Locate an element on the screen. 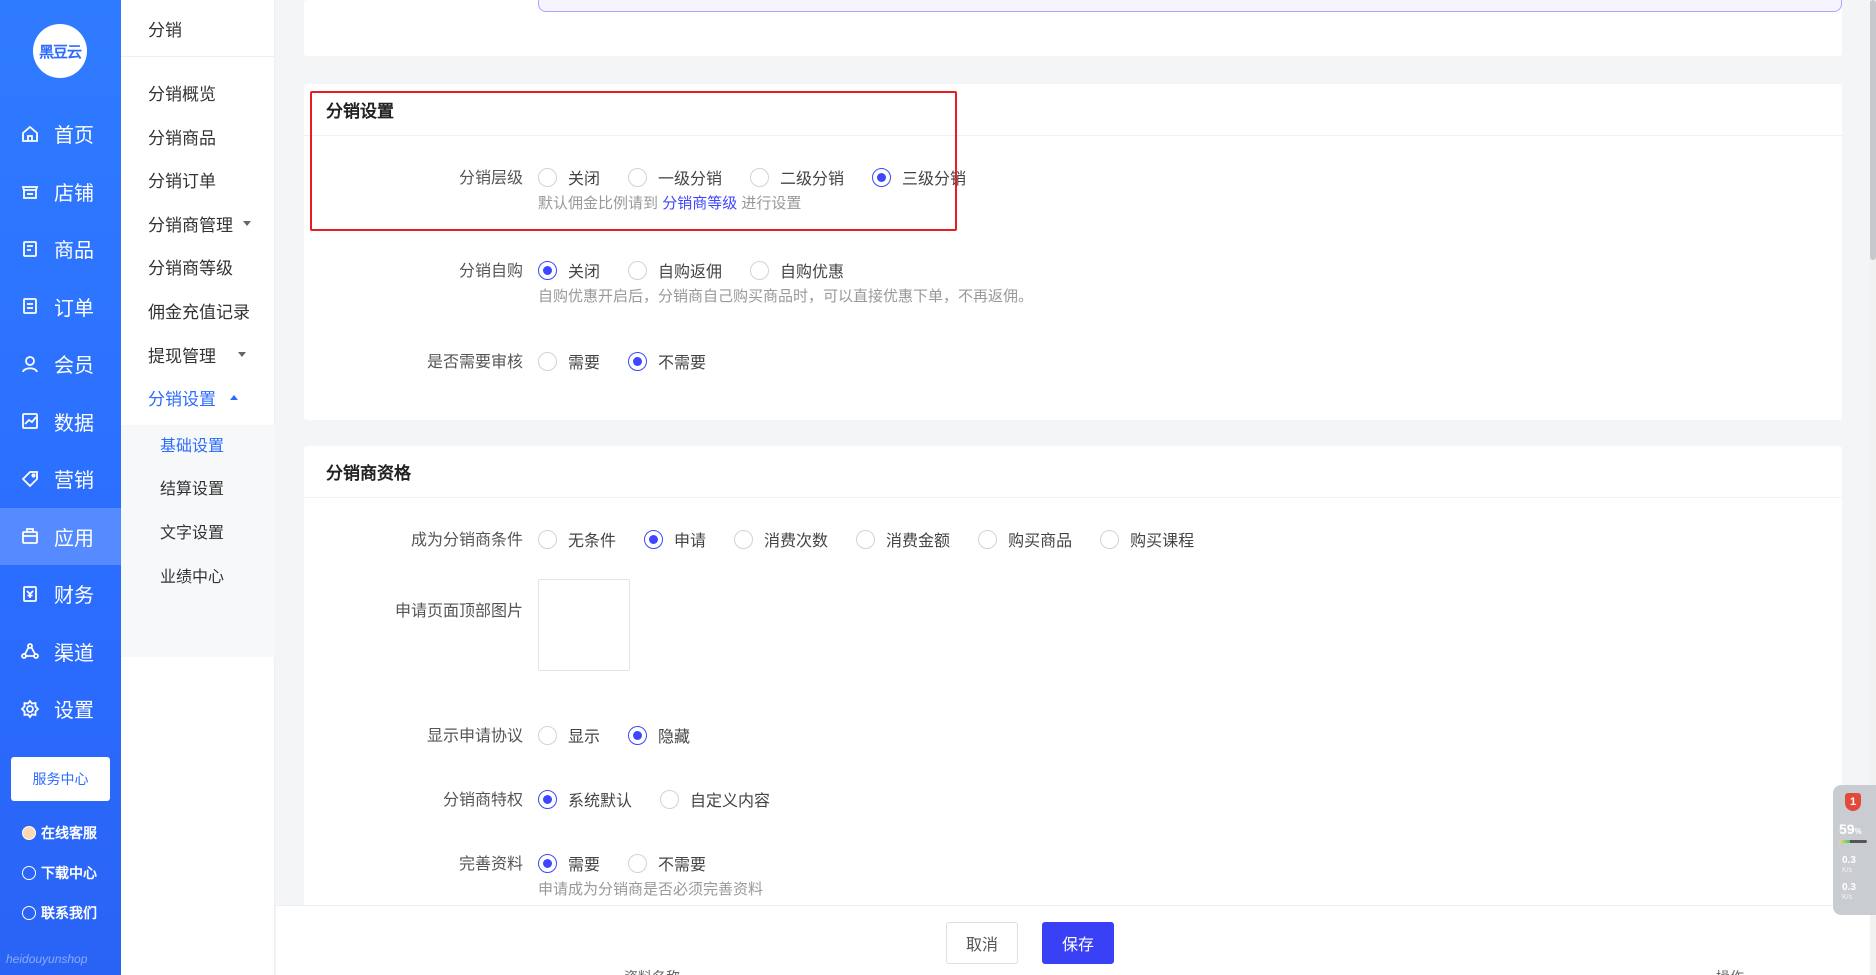 The width and height of the screenshot is (1876, 975). submenu-item-distributor-level: 分销商等级 is located at coordinates (190, 266).